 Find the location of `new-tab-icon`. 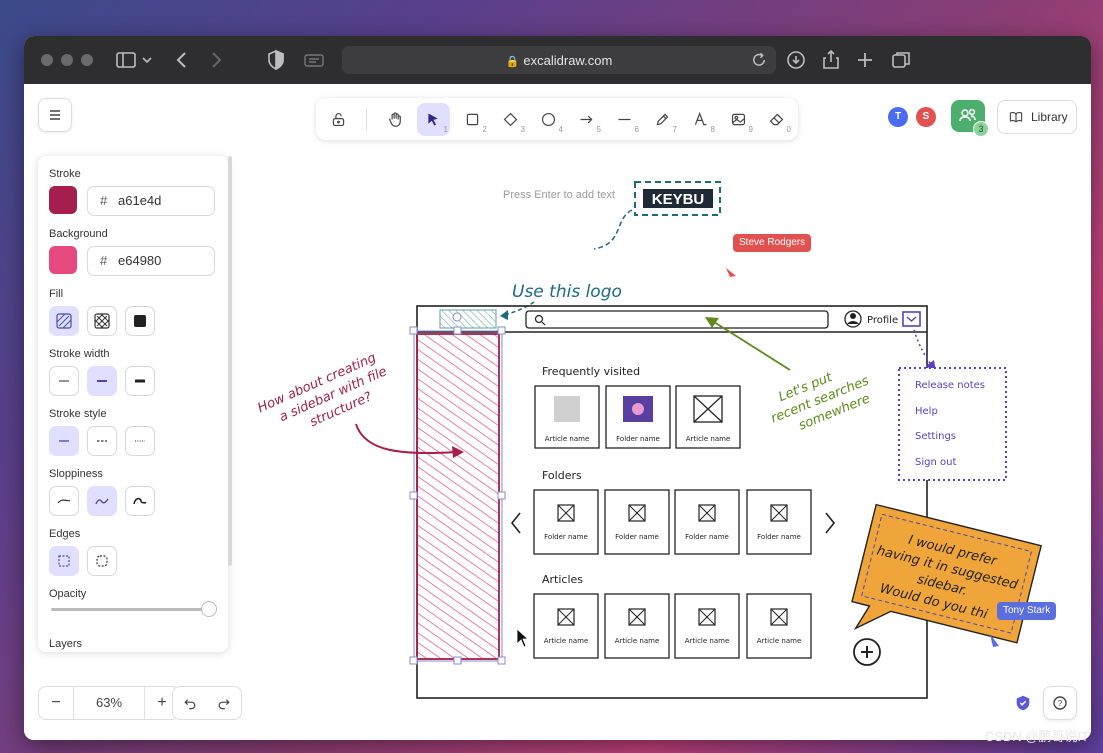

new-tab-icon is located at coordinates (865, 60).